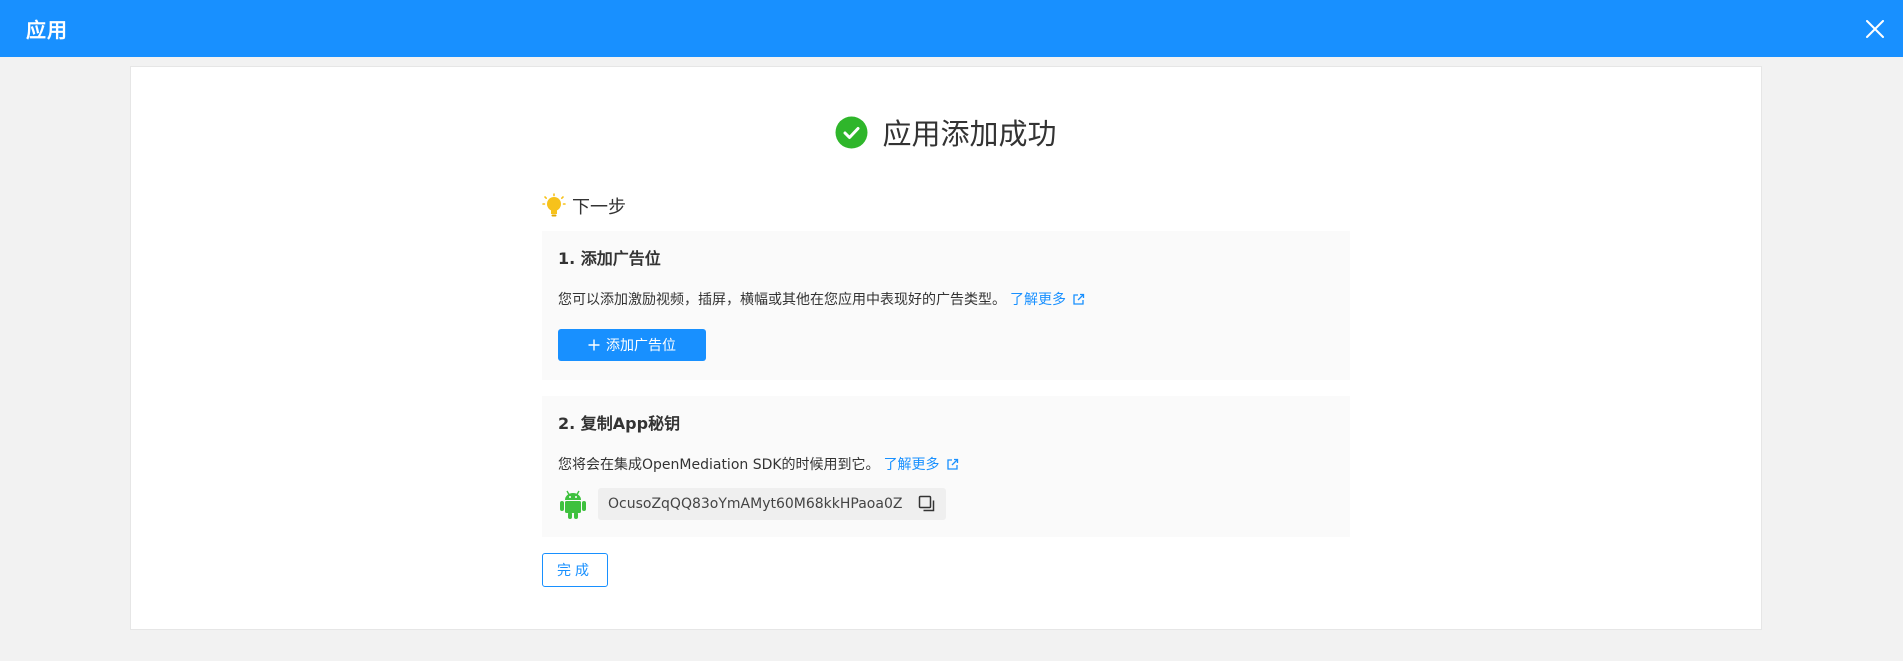 The image size is (1903, 661). I want to click on step-description: 您可以添加激励视频，插屏，横幅或其他在您应用中表现好的广告类型。 了解更多, so click(946, 299).